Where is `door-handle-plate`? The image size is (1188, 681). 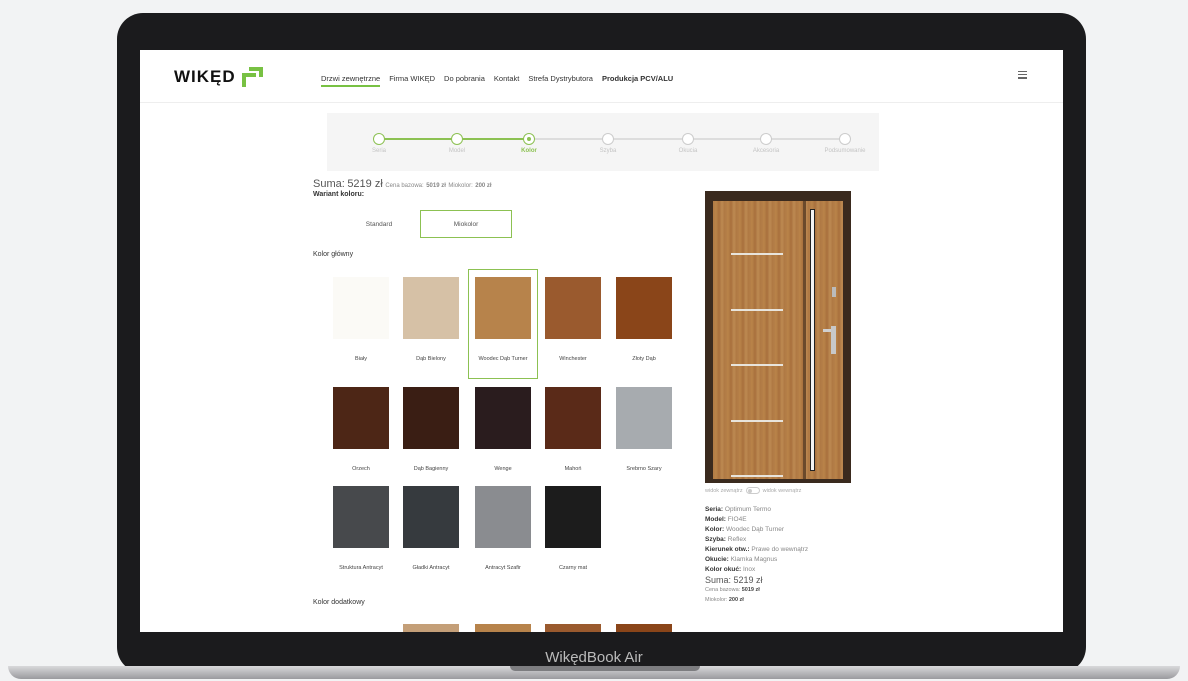
door-handle-plate is located at coordinates (833, 340).